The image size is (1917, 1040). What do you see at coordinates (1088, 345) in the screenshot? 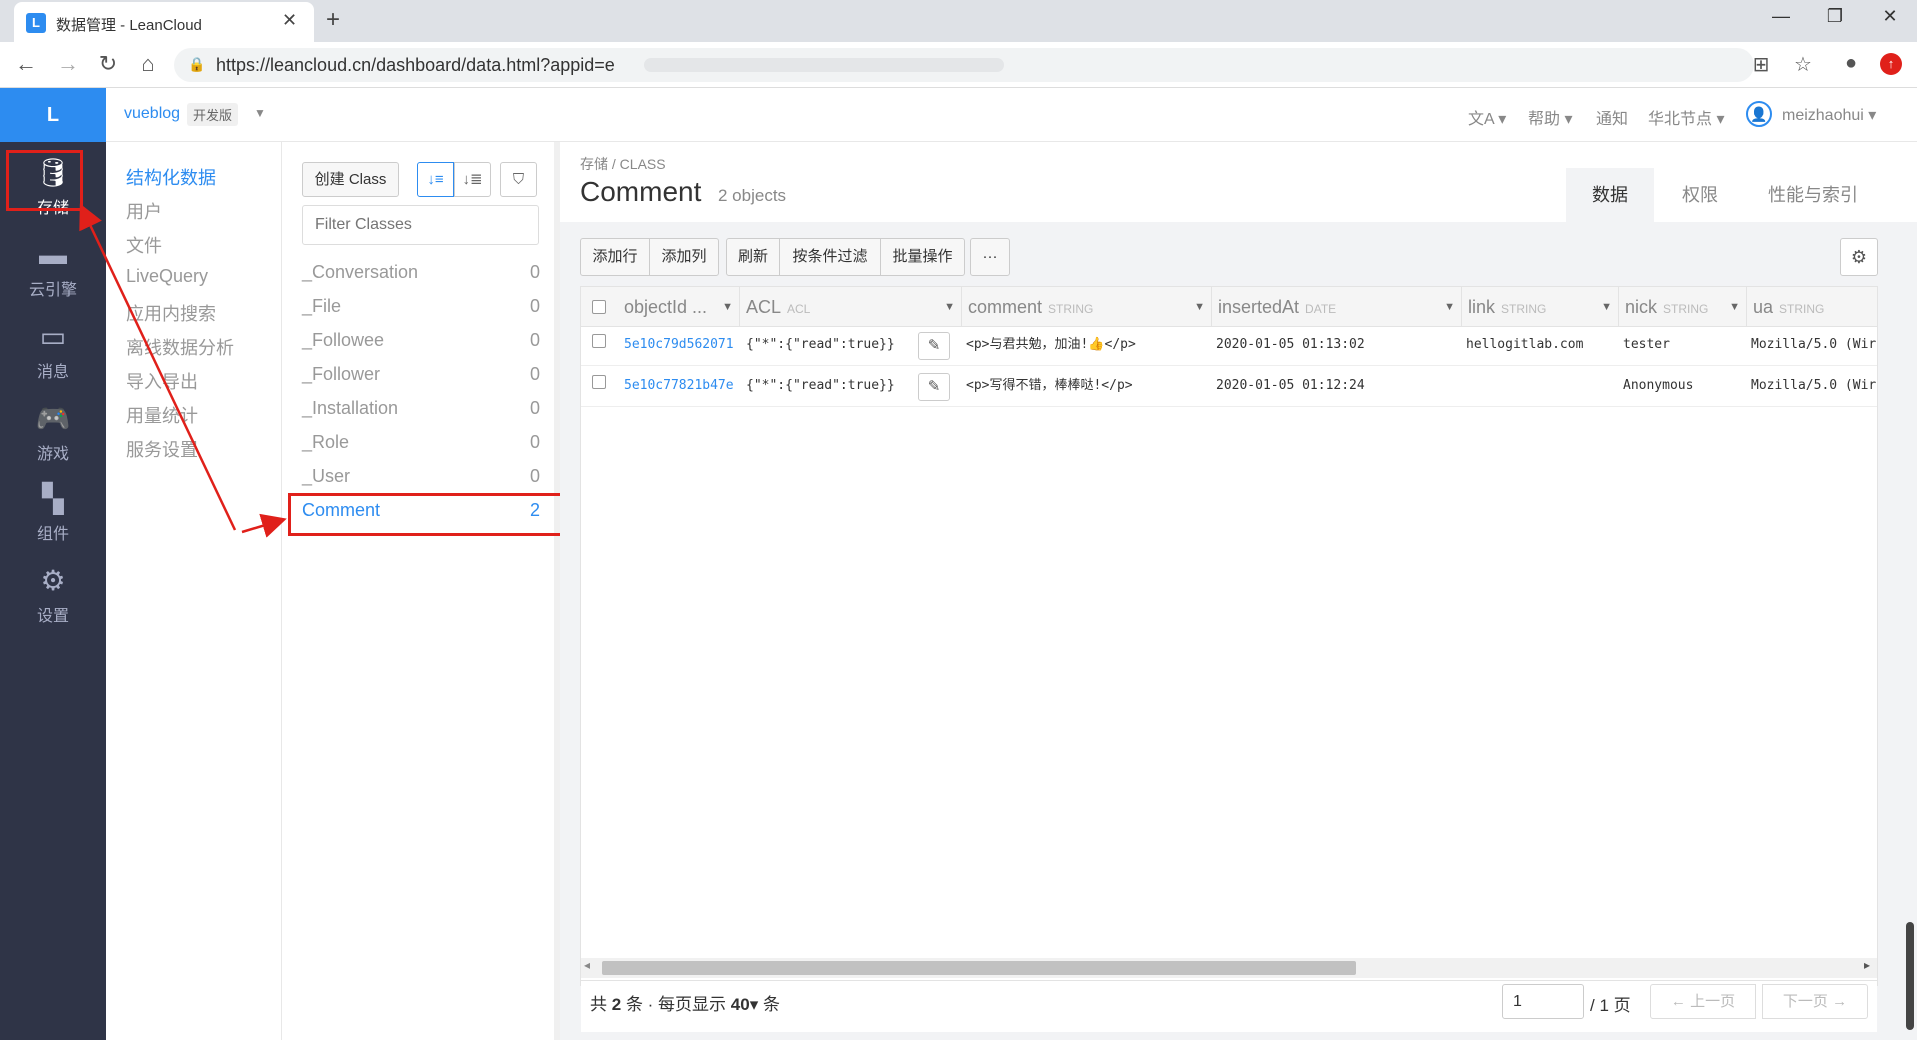
I see `cell-comment: <p>与君共勉，加油!👍</p>` at bounding box center [1088, 345].